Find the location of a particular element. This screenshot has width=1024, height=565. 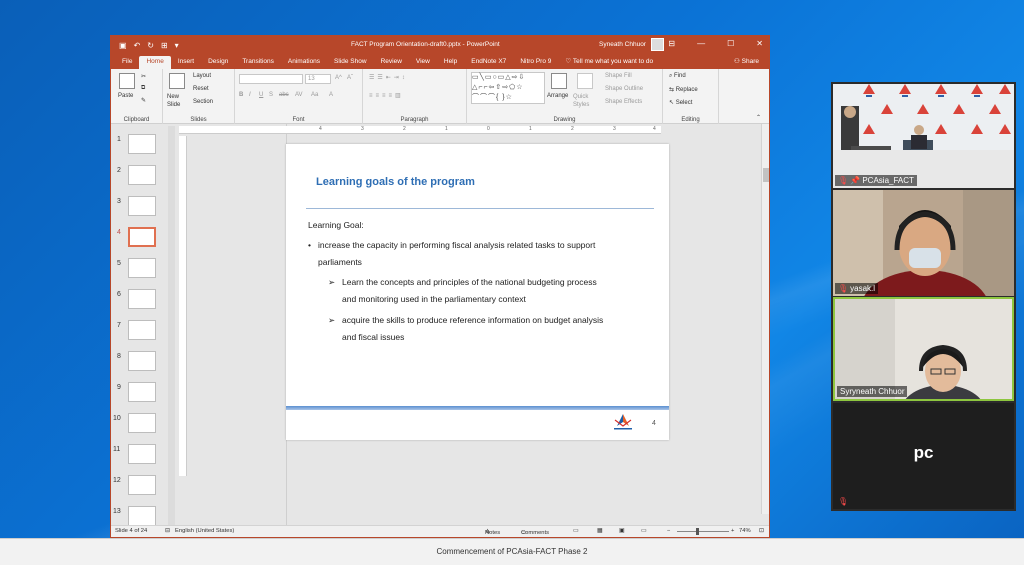

find-button: ⌕ Find is located at coordinates (677, 76).